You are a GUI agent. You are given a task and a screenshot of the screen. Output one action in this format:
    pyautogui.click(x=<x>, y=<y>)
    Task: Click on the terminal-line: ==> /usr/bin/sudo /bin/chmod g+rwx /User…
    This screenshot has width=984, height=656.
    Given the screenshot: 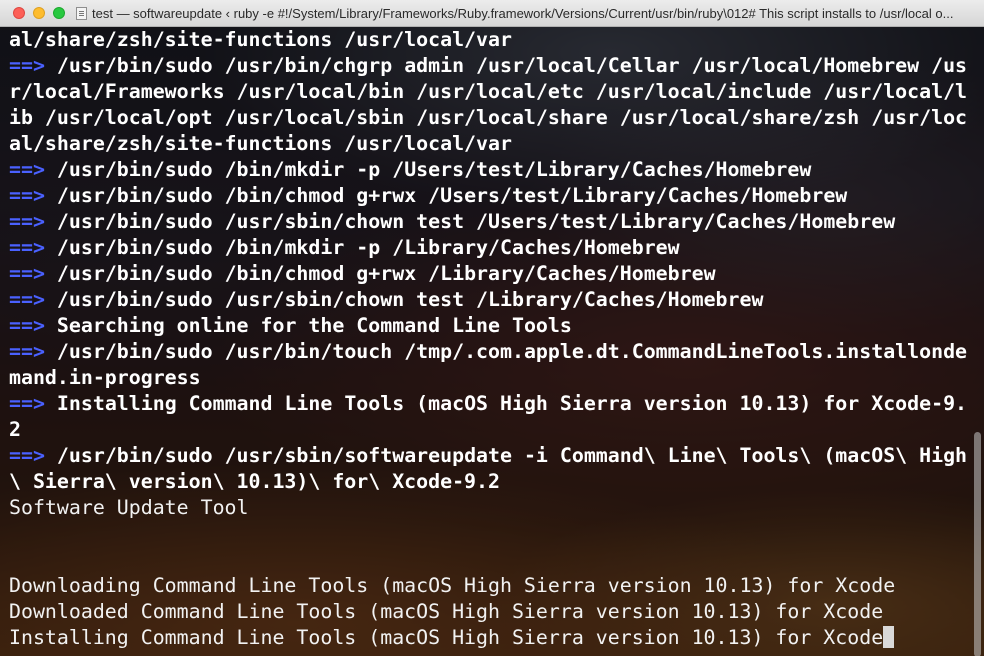 What is the action you would take?
    pyautogui.click(x=491, y=196)
    